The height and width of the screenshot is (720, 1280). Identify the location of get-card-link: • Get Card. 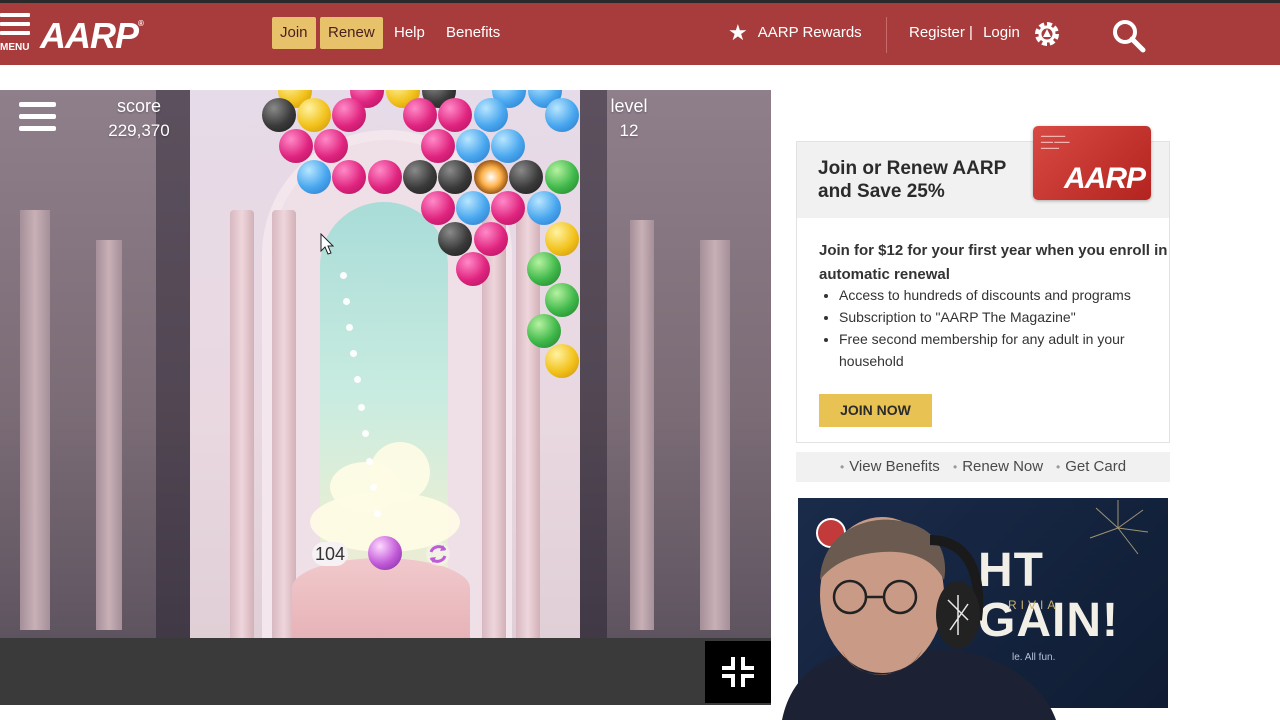
(1091, 467).